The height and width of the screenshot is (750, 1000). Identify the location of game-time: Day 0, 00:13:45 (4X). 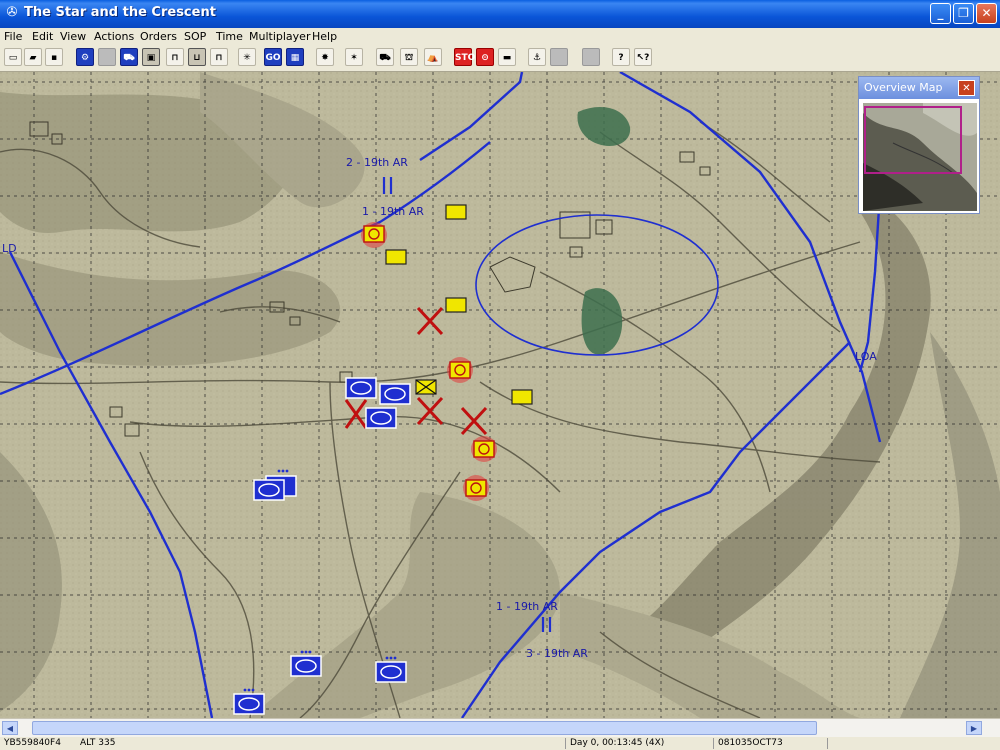
(617, 743).